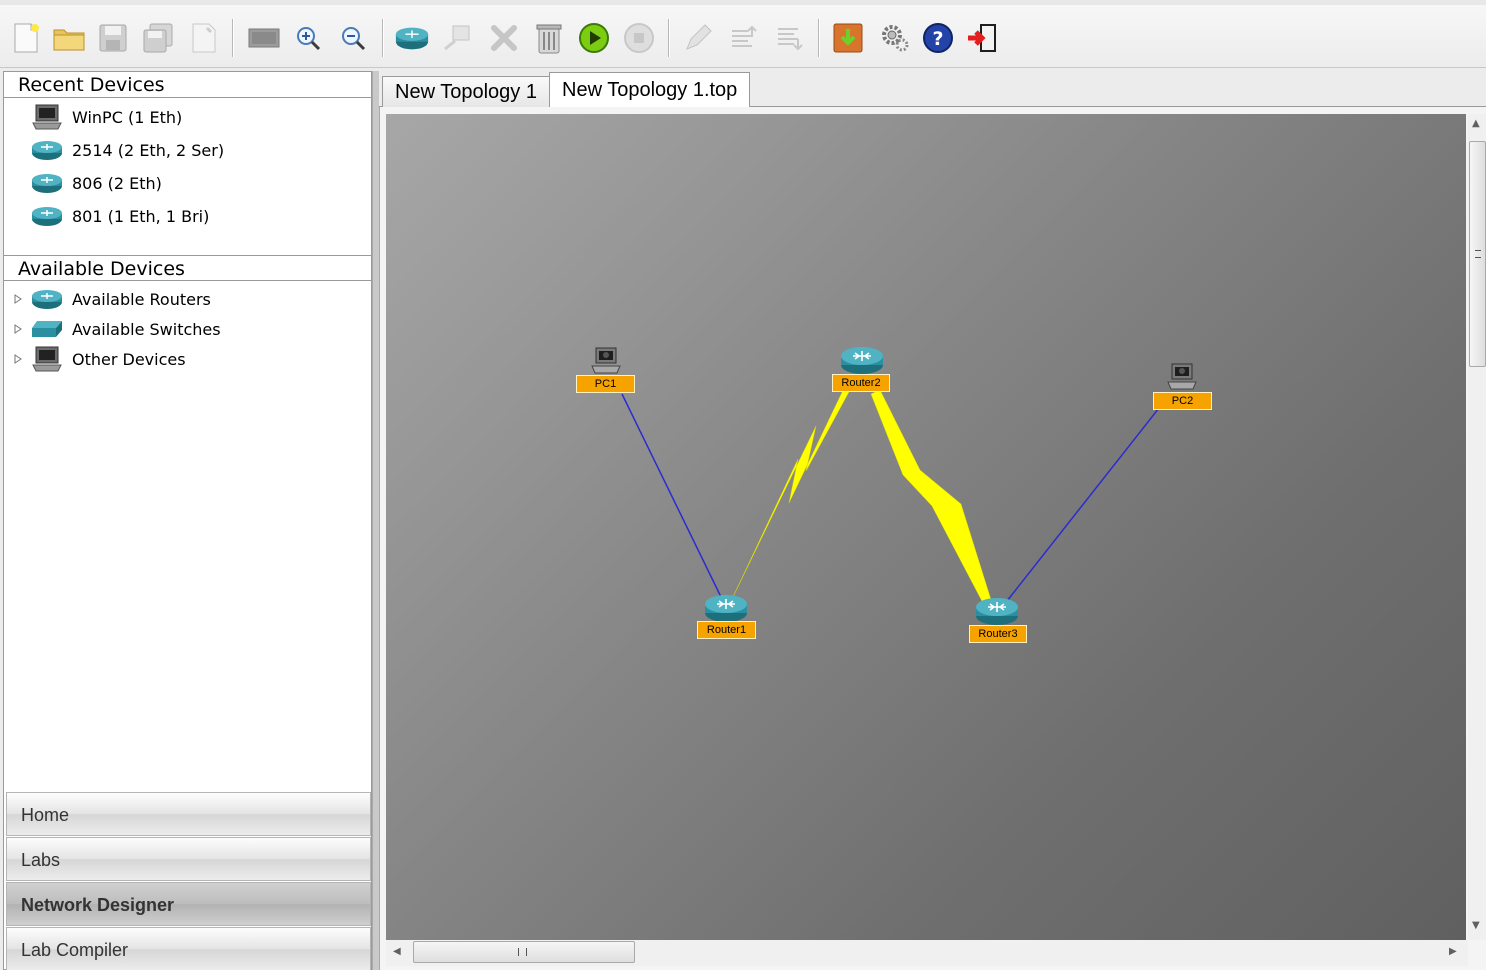 The width and height of the screenshot is (1486, 970). I want to click on start-play-icon, so click(594, 38).